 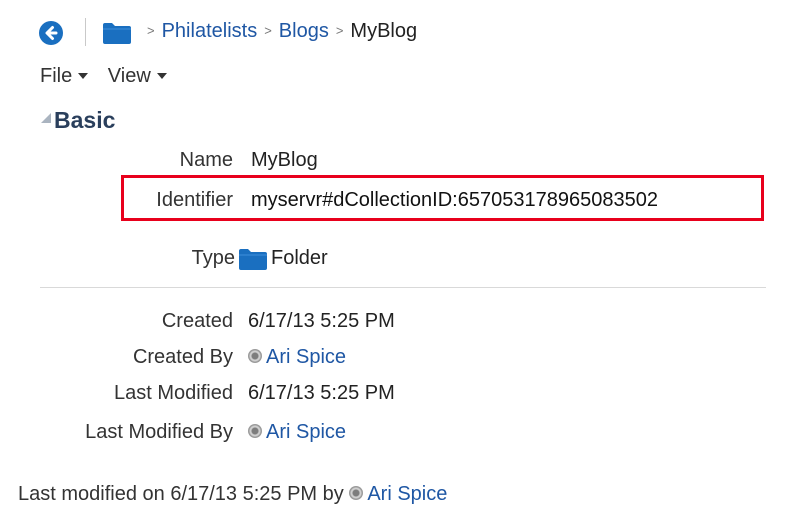 What do you see at coordinates (51, 33) in the screenshot?
I see `back-arrow-icon` at bounding box center [51, 33].